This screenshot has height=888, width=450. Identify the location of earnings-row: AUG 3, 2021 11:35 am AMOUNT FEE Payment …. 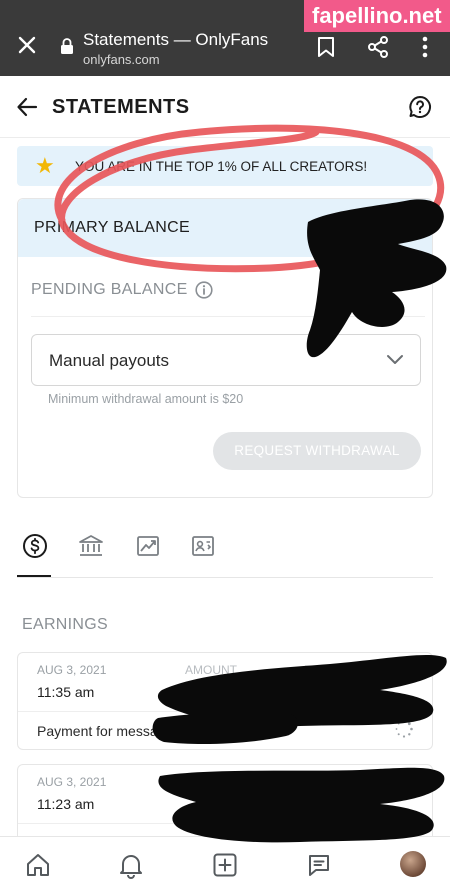
(225, 701).